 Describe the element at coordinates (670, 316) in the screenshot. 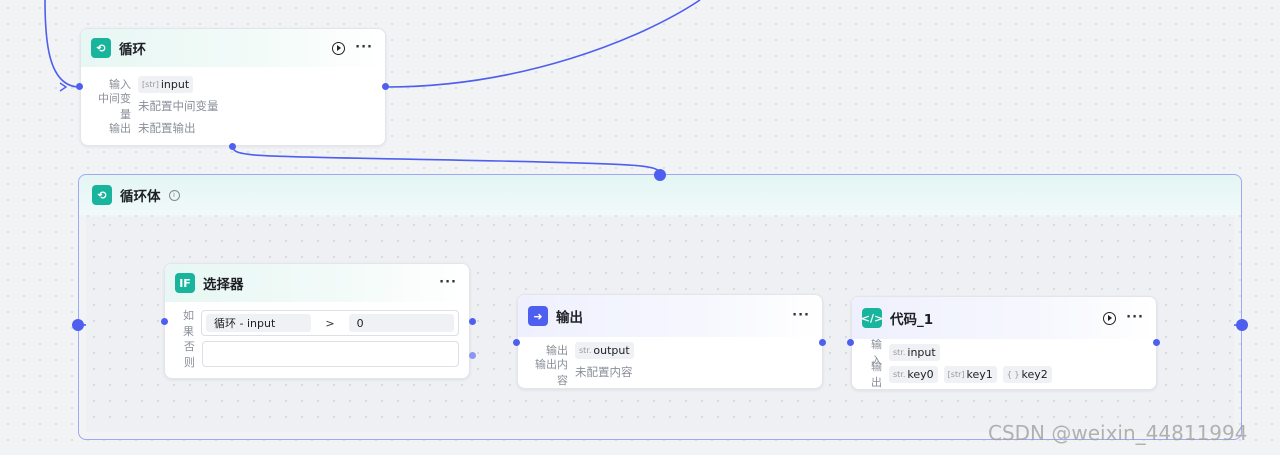

I see `output-node-header: ➜ 输出 ···` at that location.